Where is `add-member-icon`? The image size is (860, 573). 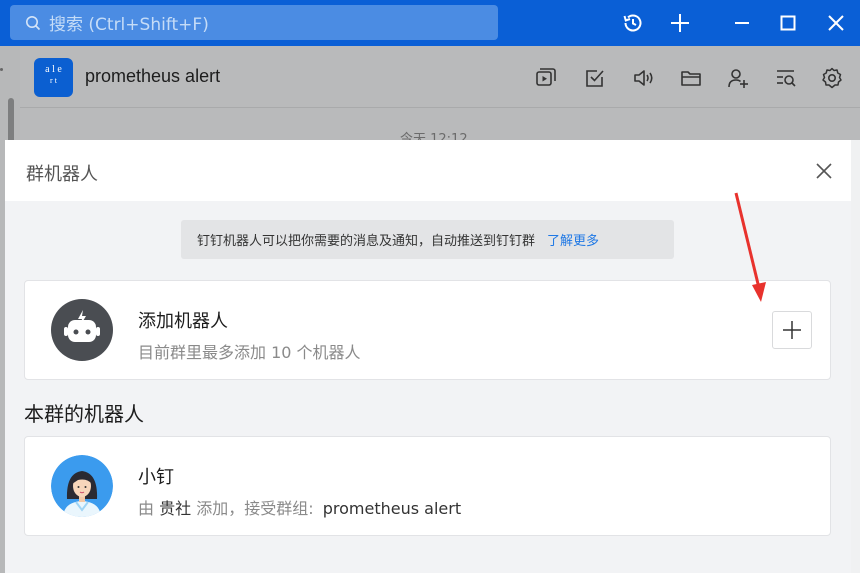 add-member-icon is located at coordinates (738, 78).